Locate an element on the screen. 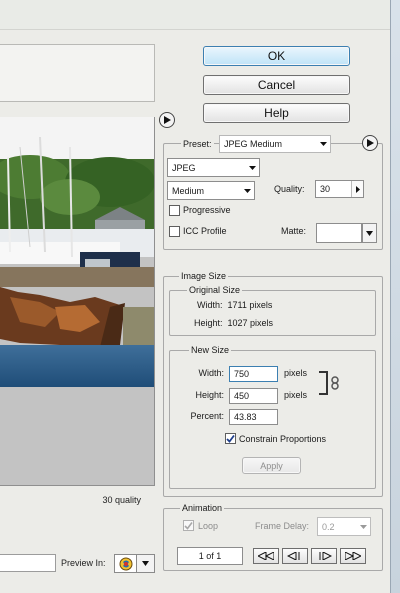  settings-menu-arrow-icon is located at coordinates (370, 143).